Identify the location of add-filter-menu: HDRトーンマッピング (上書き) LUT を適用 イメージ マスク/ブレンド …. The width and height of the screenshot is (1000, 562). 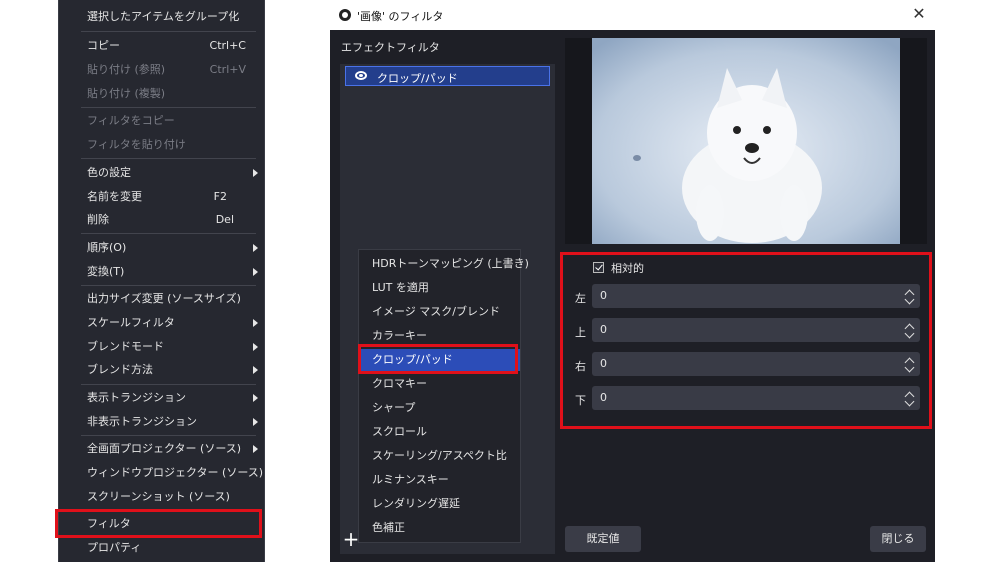
(443, 396).